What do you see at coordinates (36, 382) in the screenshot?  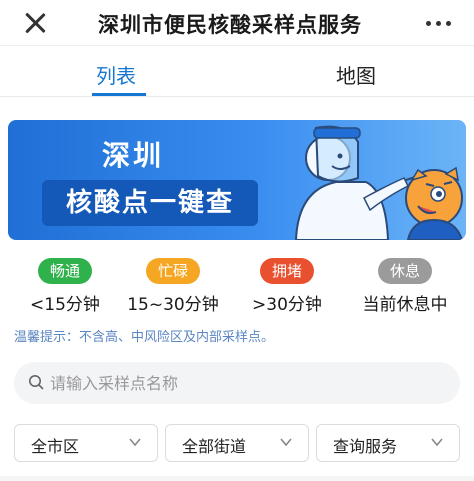 I see `search-icon` at bounding box center [36, 382].